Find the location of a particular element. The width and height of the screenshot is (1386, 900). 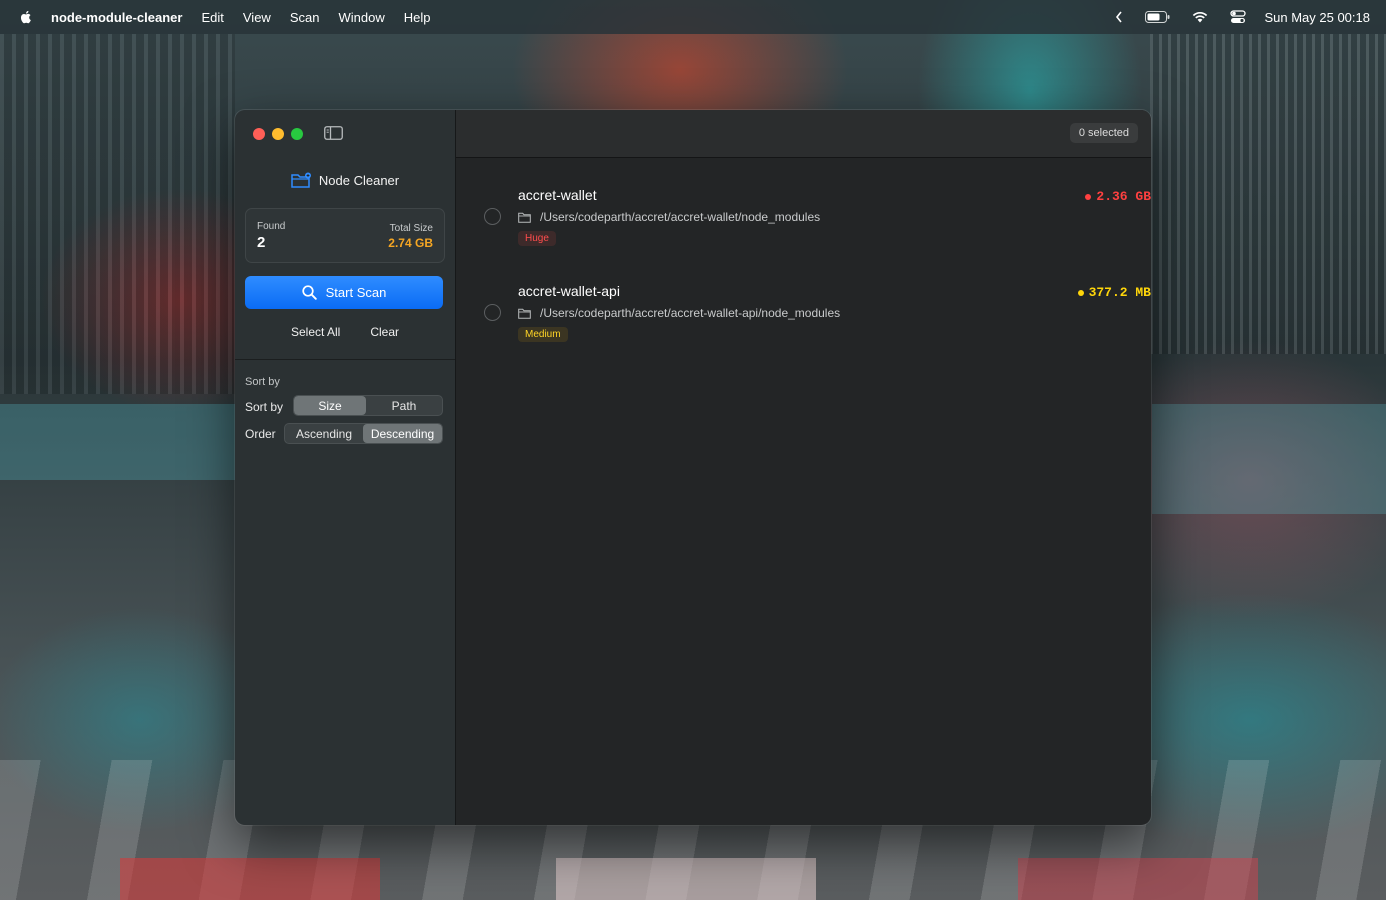

status-area: Sun May 25 00:18 is located at coordinates (1231, 17).